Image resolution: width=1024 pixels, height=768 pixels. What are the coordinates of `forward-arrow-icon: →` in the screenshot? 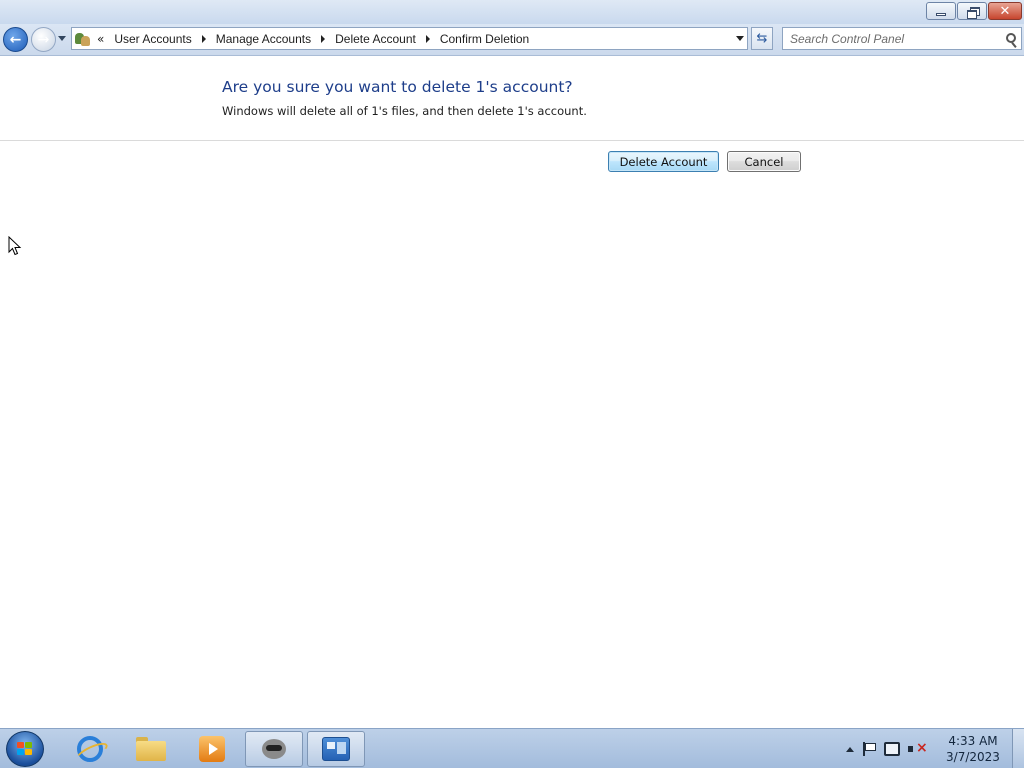 It's located at (43, 39).